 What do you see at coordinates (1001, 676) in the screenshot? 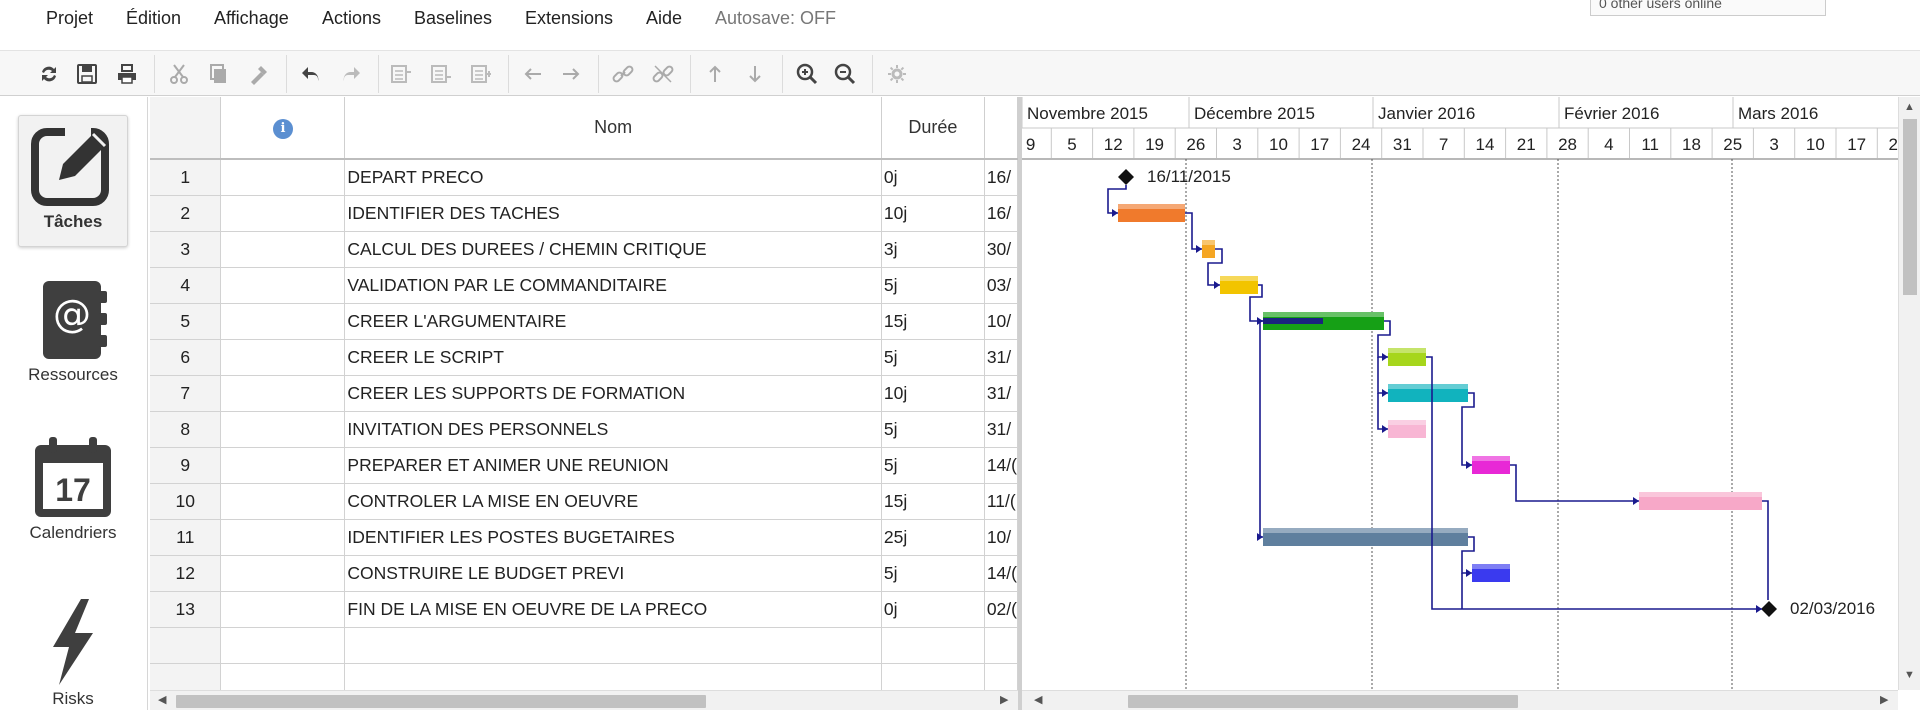
I see `task-start-cell` at bounding box center [1001, 676].